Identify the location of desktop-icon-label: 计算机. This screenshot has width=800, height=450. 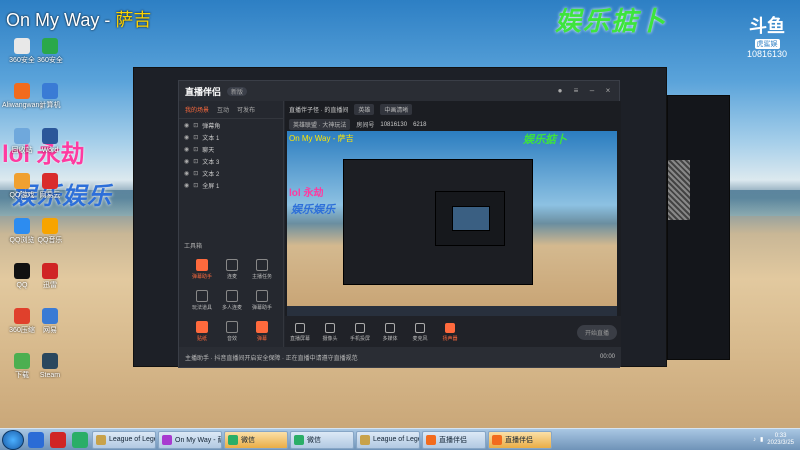
(50, 105).